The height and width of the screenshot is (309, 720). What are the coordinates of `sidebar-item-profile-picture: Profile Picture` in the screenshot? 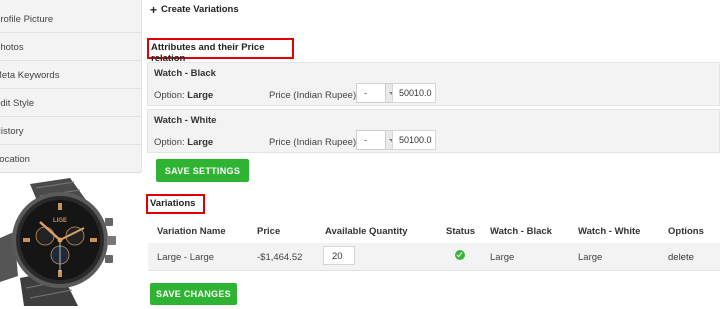 It's located at (70, 19).